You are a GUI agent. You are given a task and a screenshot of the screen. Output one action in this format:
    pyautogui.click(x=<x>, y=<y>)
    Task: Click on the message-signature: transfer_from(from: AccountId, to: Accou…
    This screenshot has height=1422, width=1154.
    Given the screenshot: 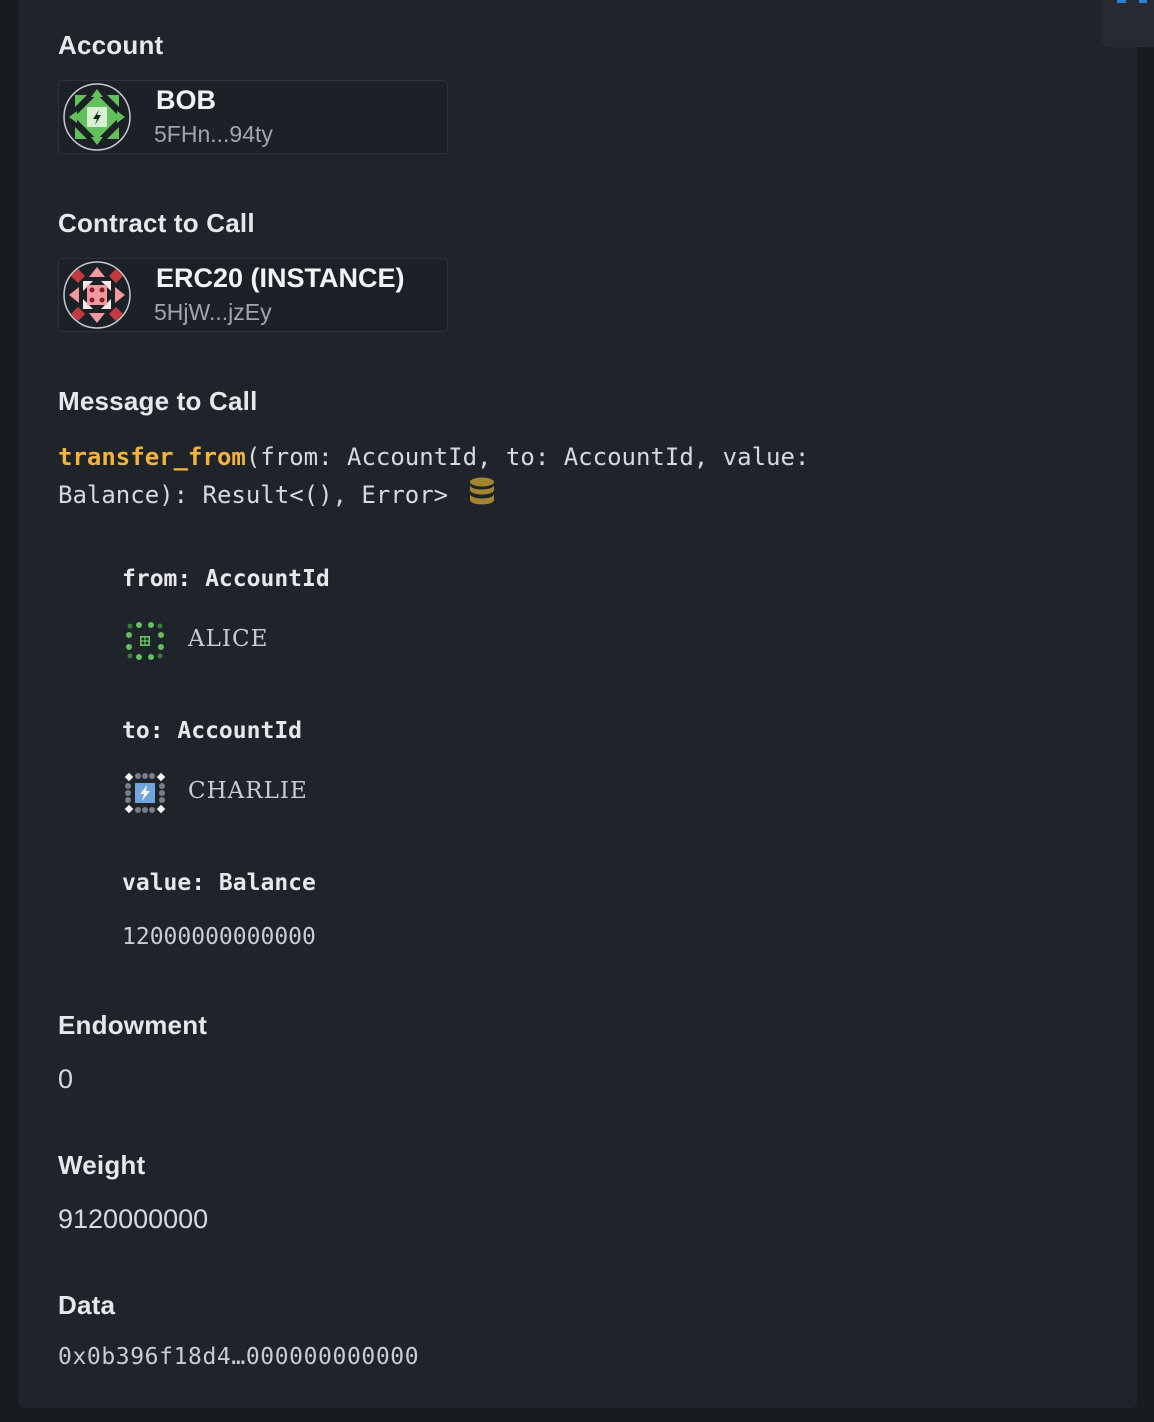 What is the action you would take?
    pyautogui.click(x=508, y=476)
    